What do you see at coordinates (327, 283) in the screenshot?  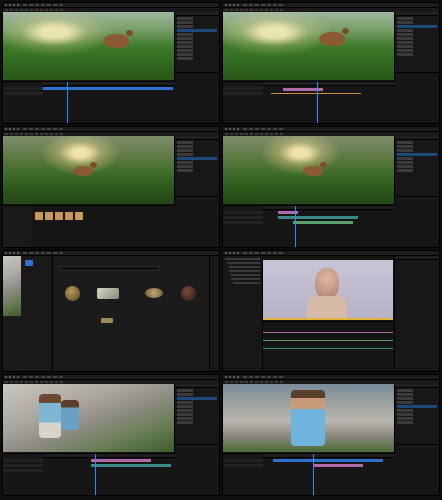 I see `character-icon` at bounding box center [327, 283].